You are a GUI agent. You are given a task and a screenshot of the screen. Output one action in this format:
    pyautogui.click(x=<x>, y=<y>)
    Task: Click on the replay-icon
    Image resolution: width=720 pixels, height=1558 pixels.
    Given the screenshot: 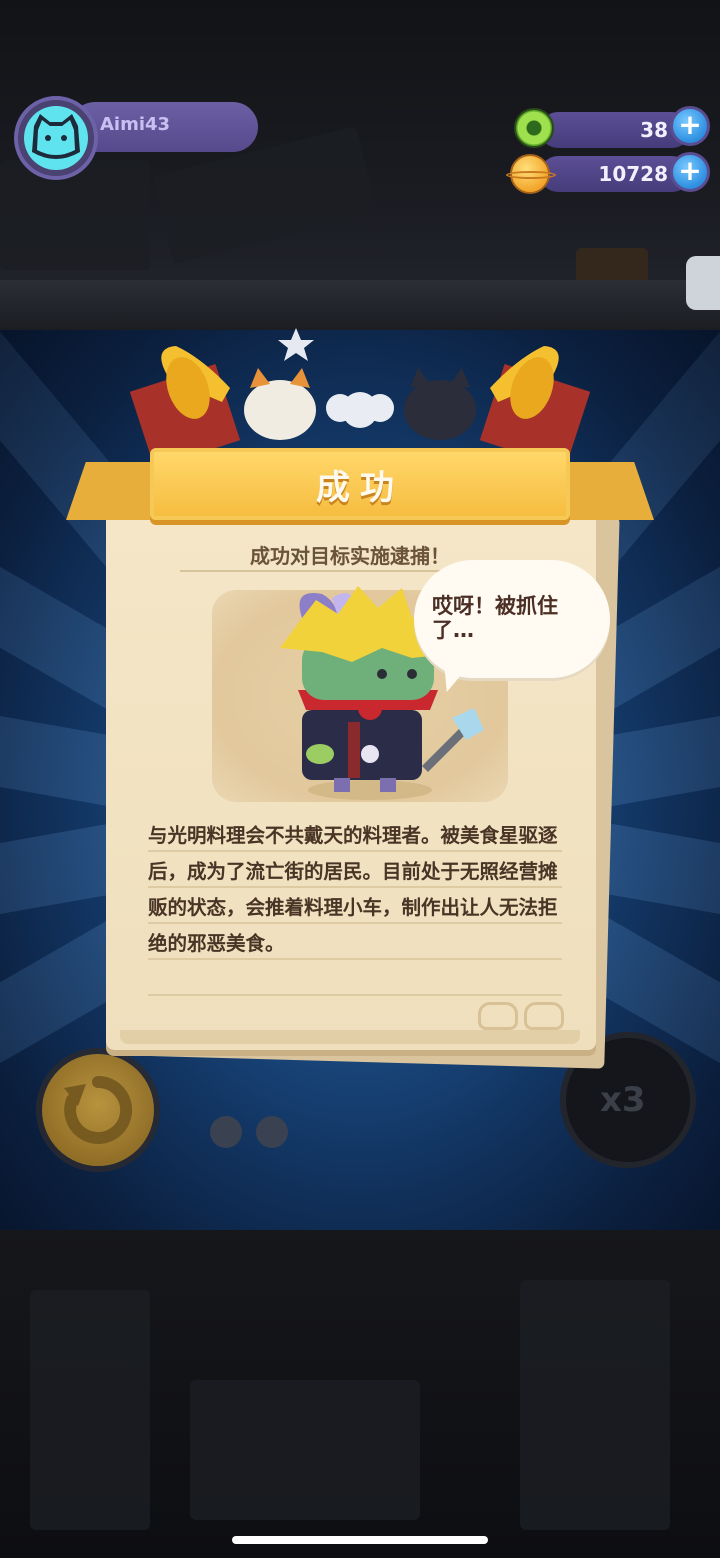 What is the action you would take?
    pyautogui.click(x=98, y=1109)
    